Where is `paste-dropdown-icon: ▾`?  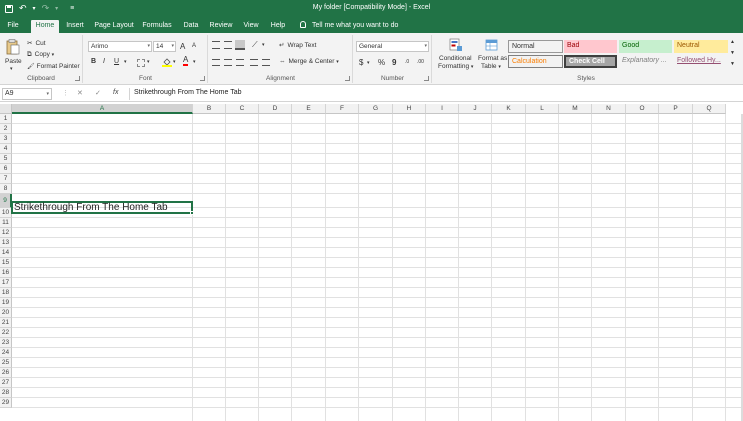
paste-dropdown-icon: ▾ is located at coordinates (11, 69).